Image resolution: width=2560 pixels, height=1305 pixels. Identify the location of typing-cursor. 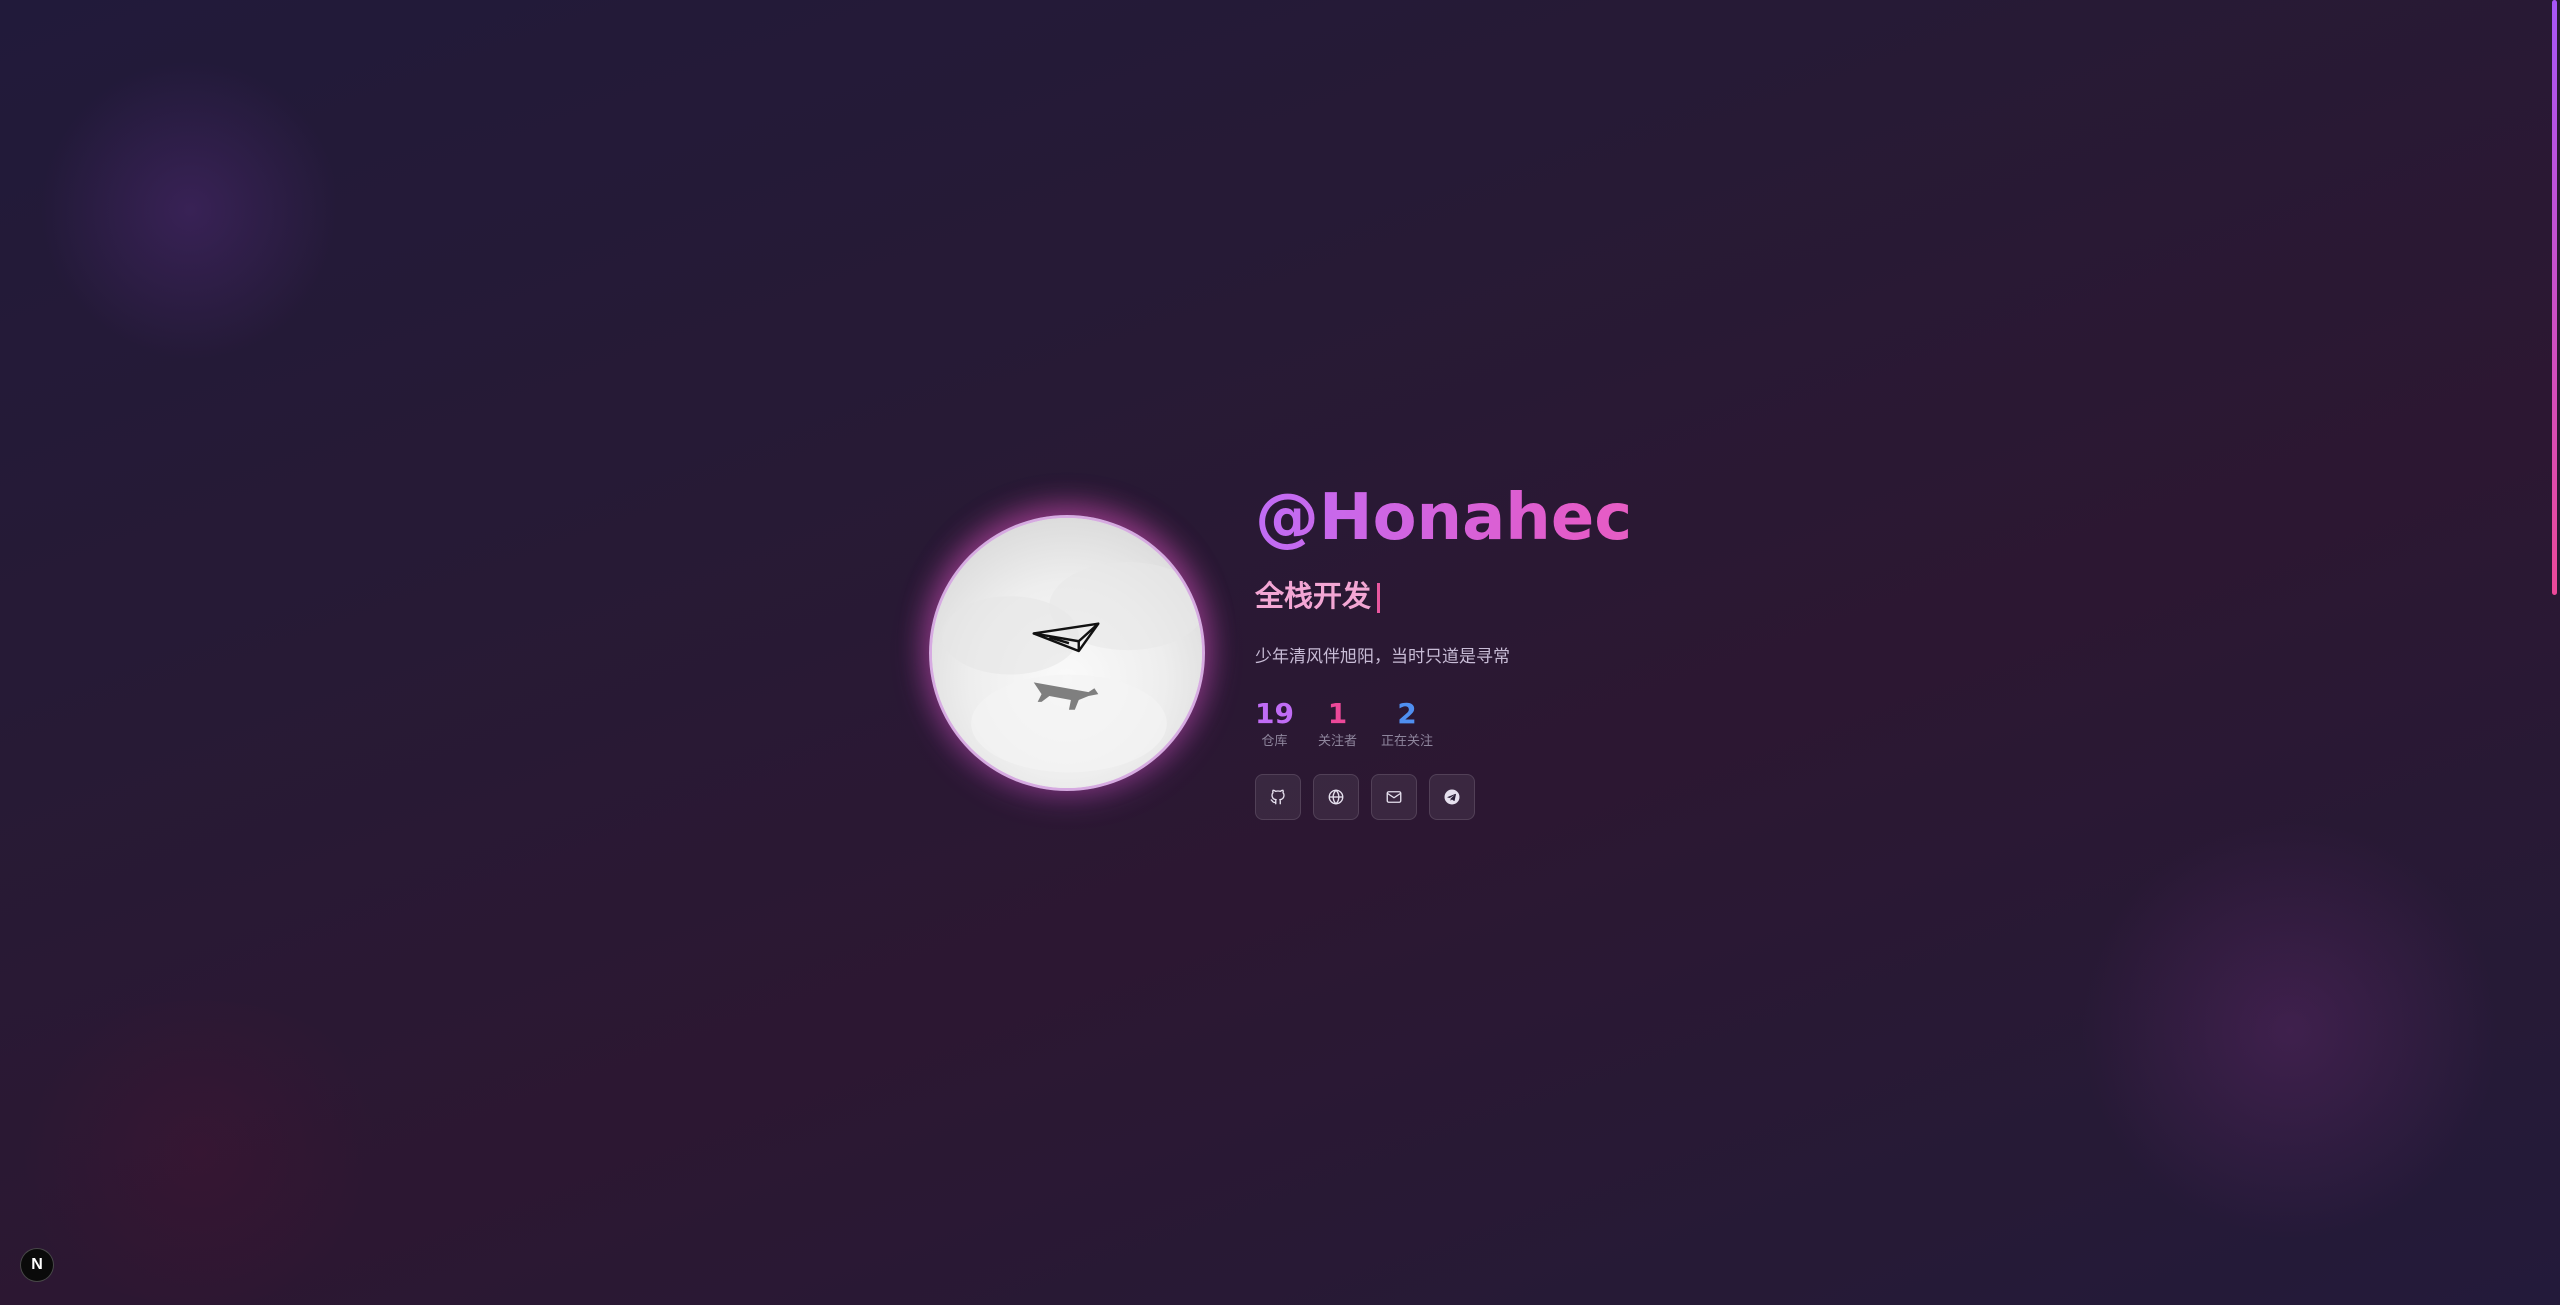
(1379, 598).